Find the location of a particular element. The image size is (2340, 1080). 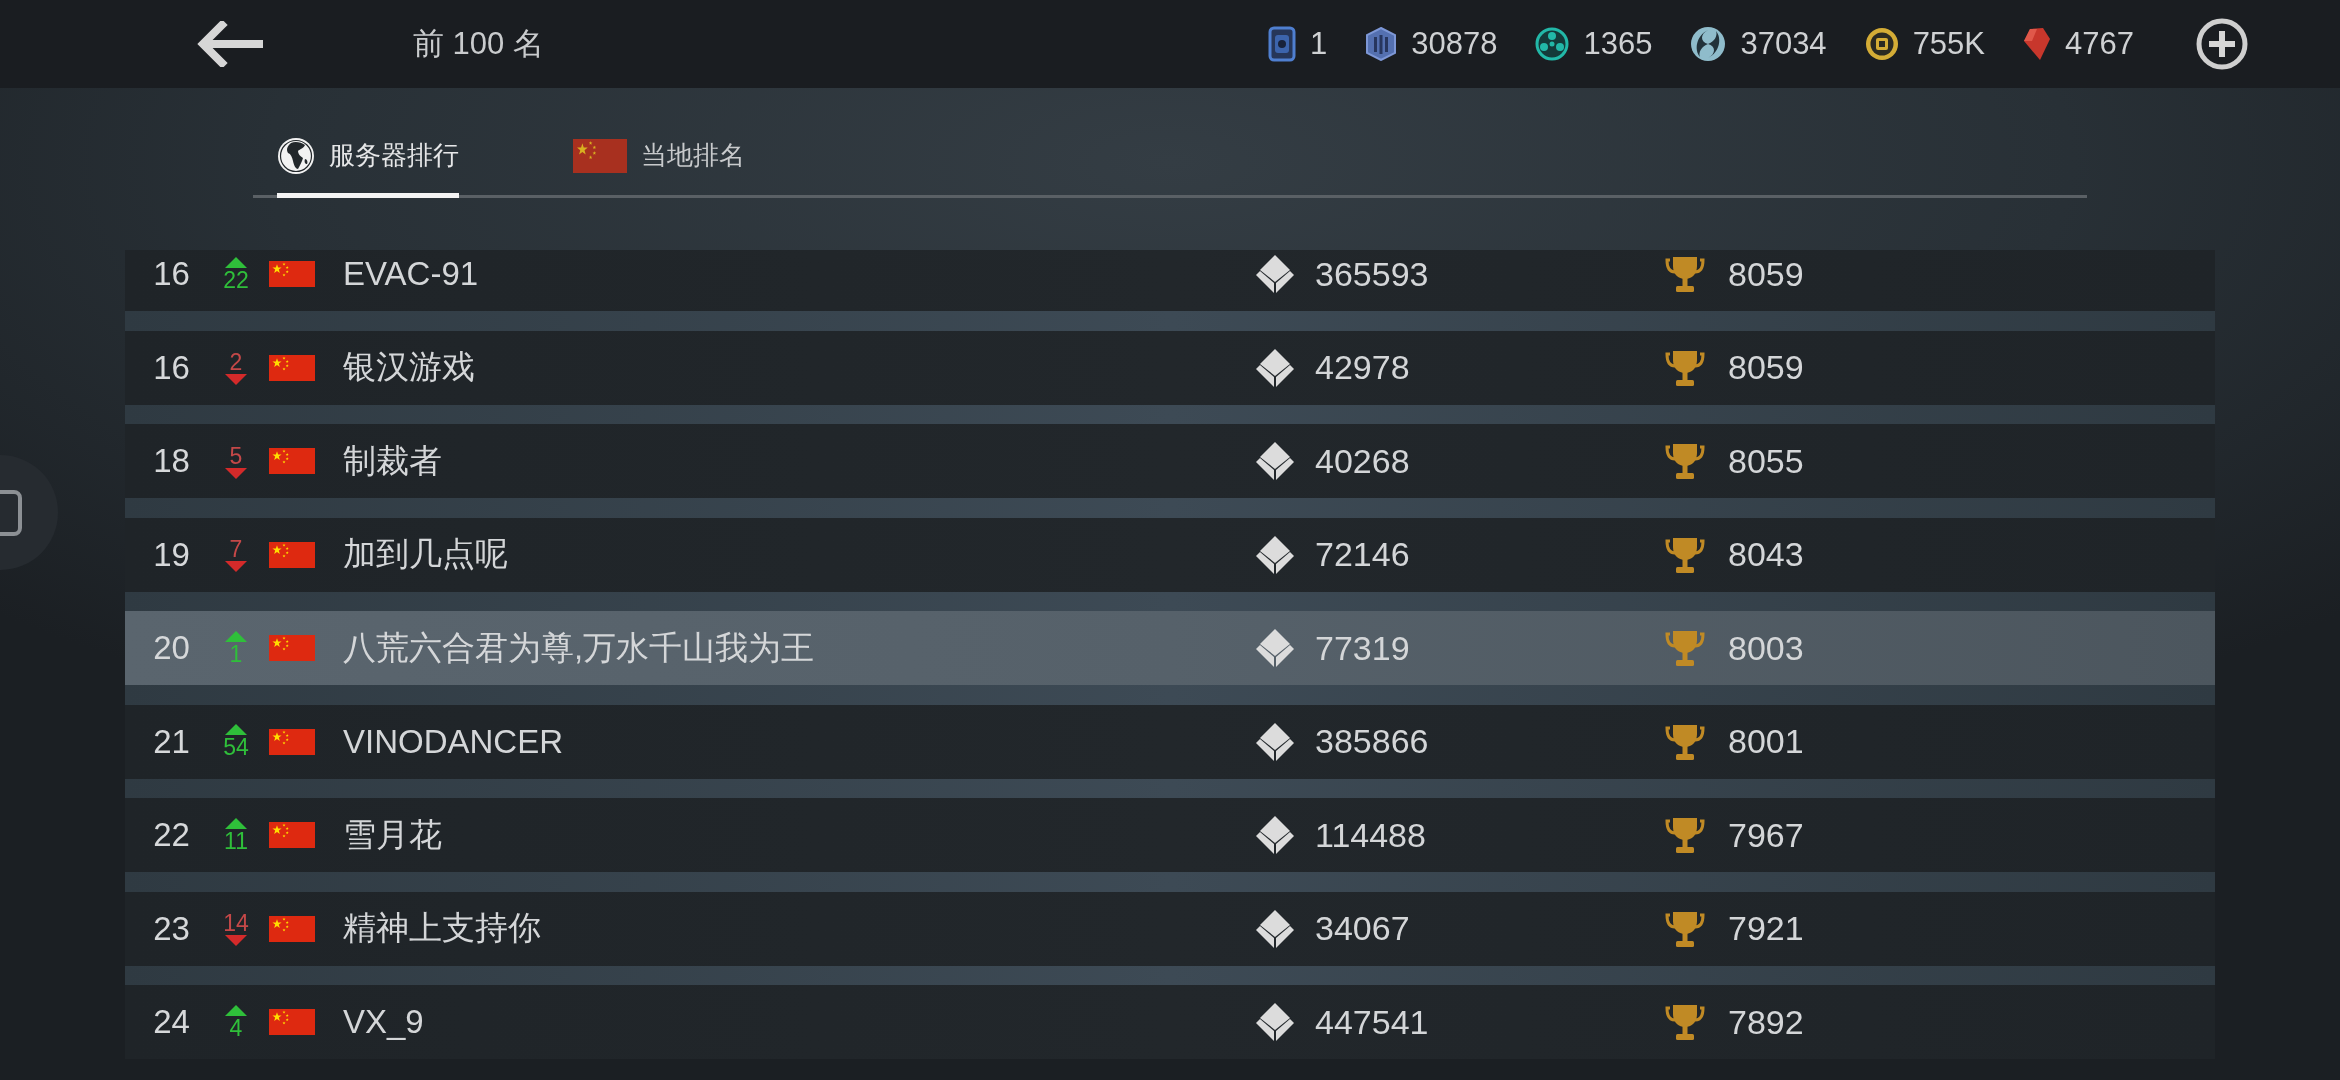

globe-icon is located at coordinates (296, 155).